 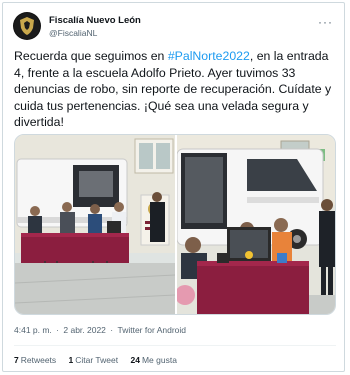 I want to click on tweet-source: Twitter for Android, so click(x=151, y=330).